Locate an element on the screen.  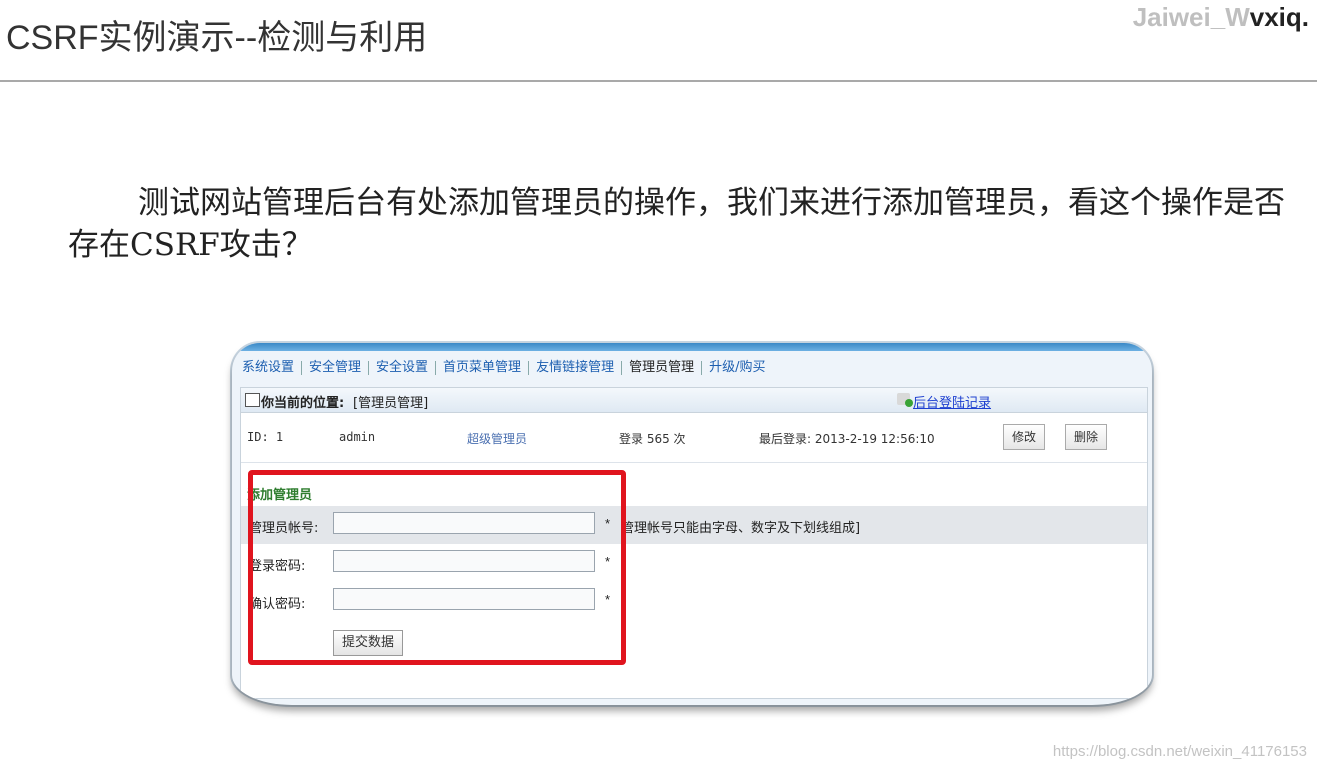
watermark-top-logo: vxiq. is located at coordinates (1279, 17).